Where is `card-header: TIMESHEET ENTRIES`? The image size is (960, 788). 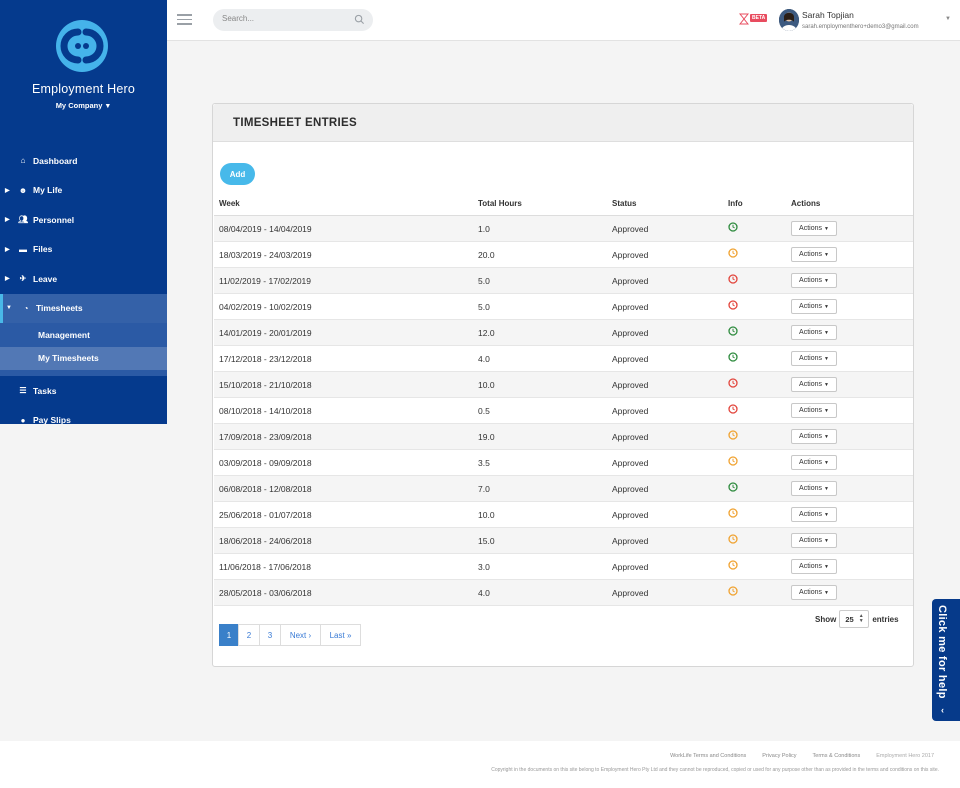
card-header: TIMESHEET ENTRIES is located at coordinates (563, 123).